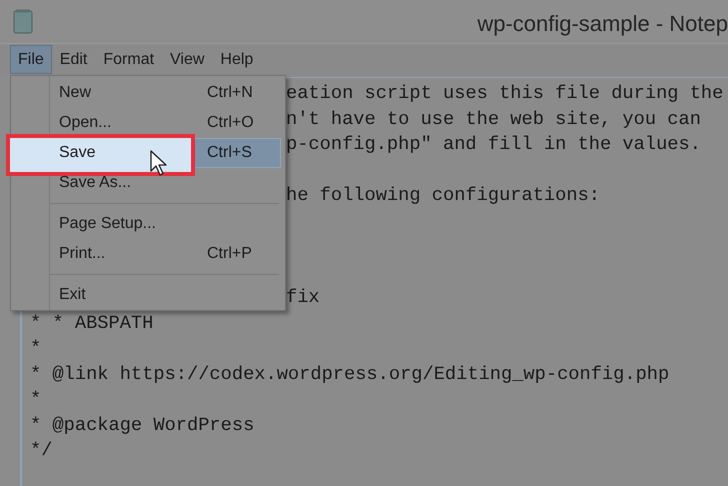 The height and width of the screenshot is (486, 728). Describe the element at coordinates (602, 24) in the screenshot. I see `window-title: wp-config-sample - Notep` at that location.